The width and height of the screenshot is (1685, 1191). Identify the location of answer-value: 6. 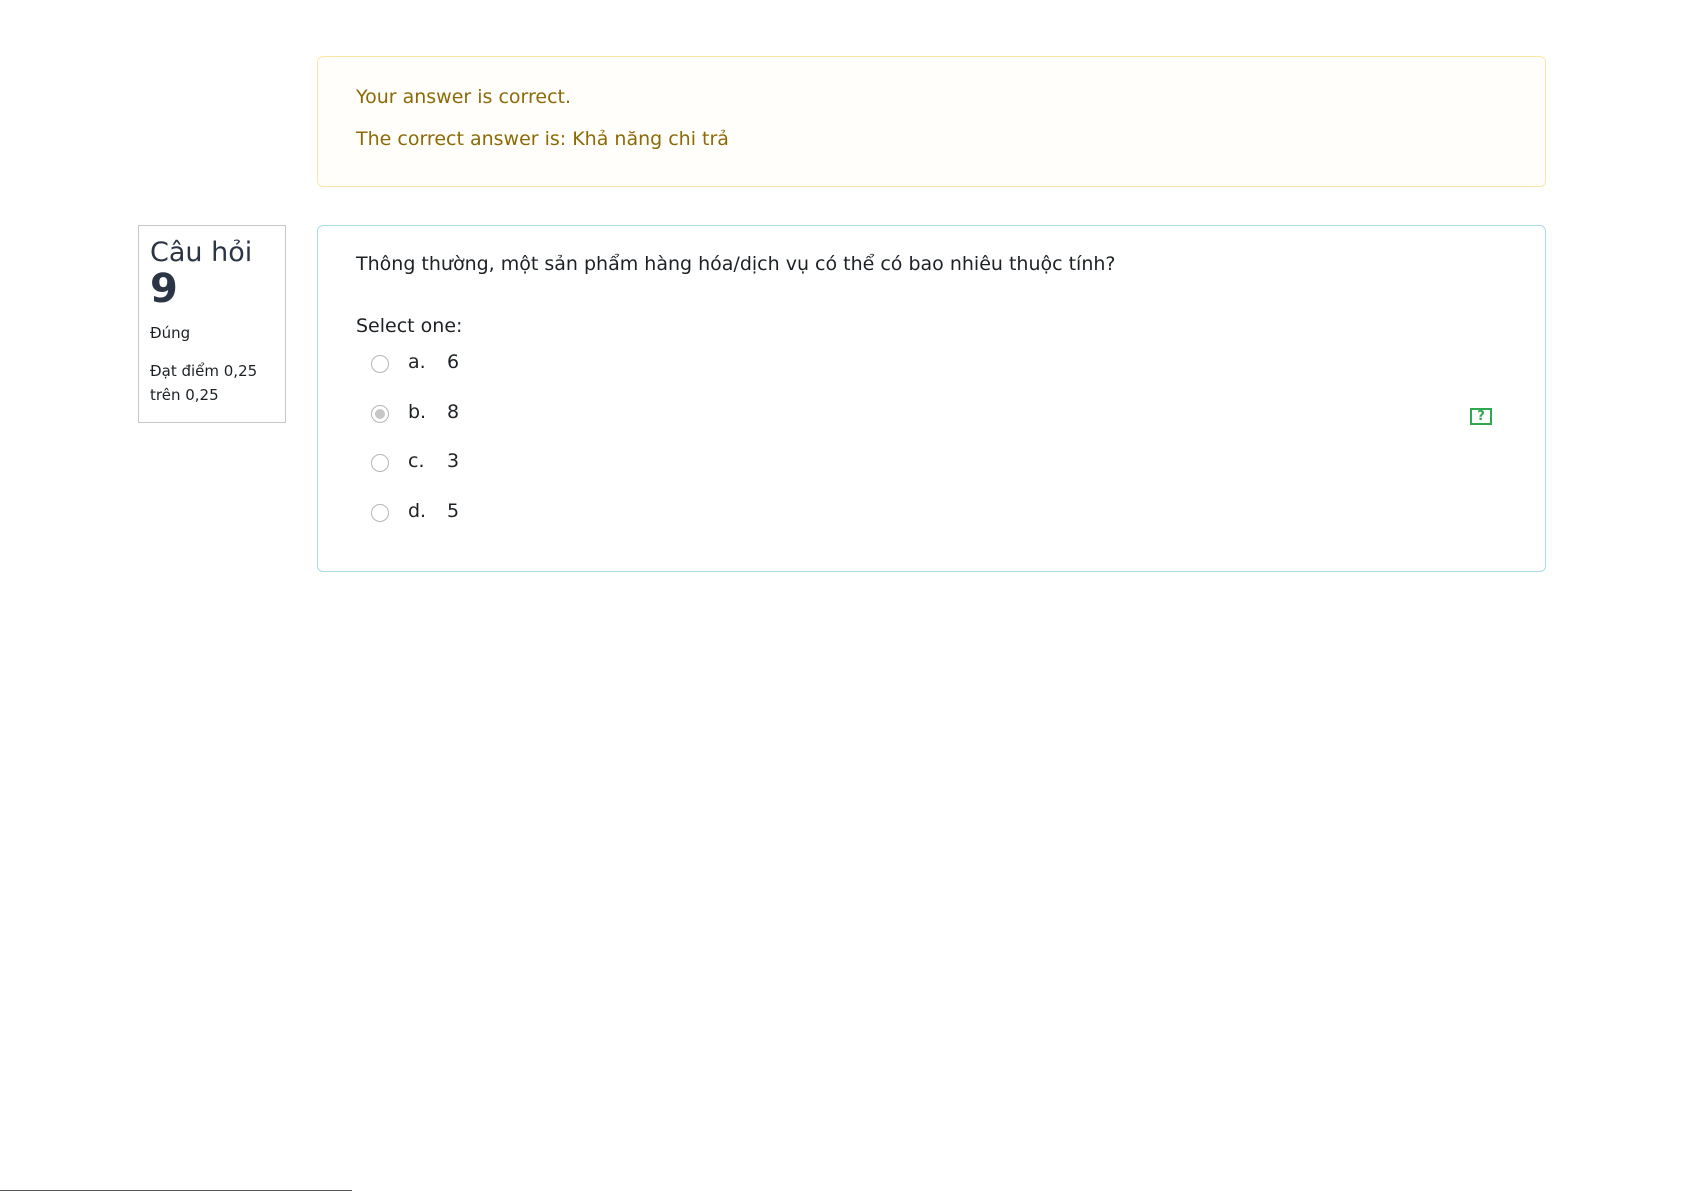
(453, 362).